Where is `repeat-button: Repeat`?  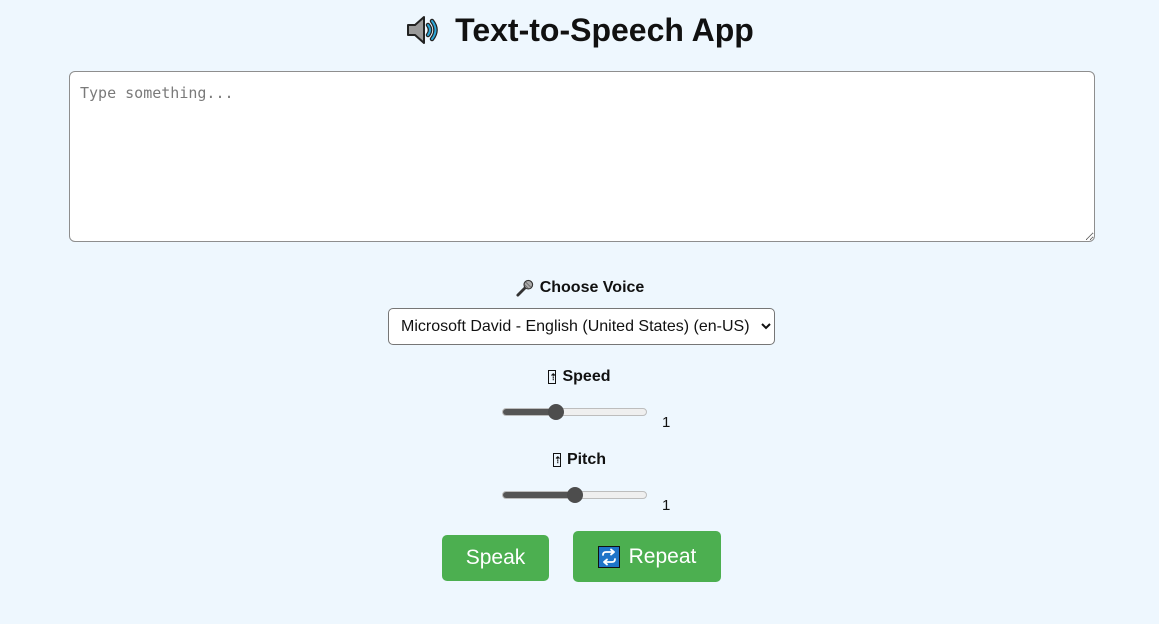
repeat-button: Repeat is located at coordinates (647, 556).